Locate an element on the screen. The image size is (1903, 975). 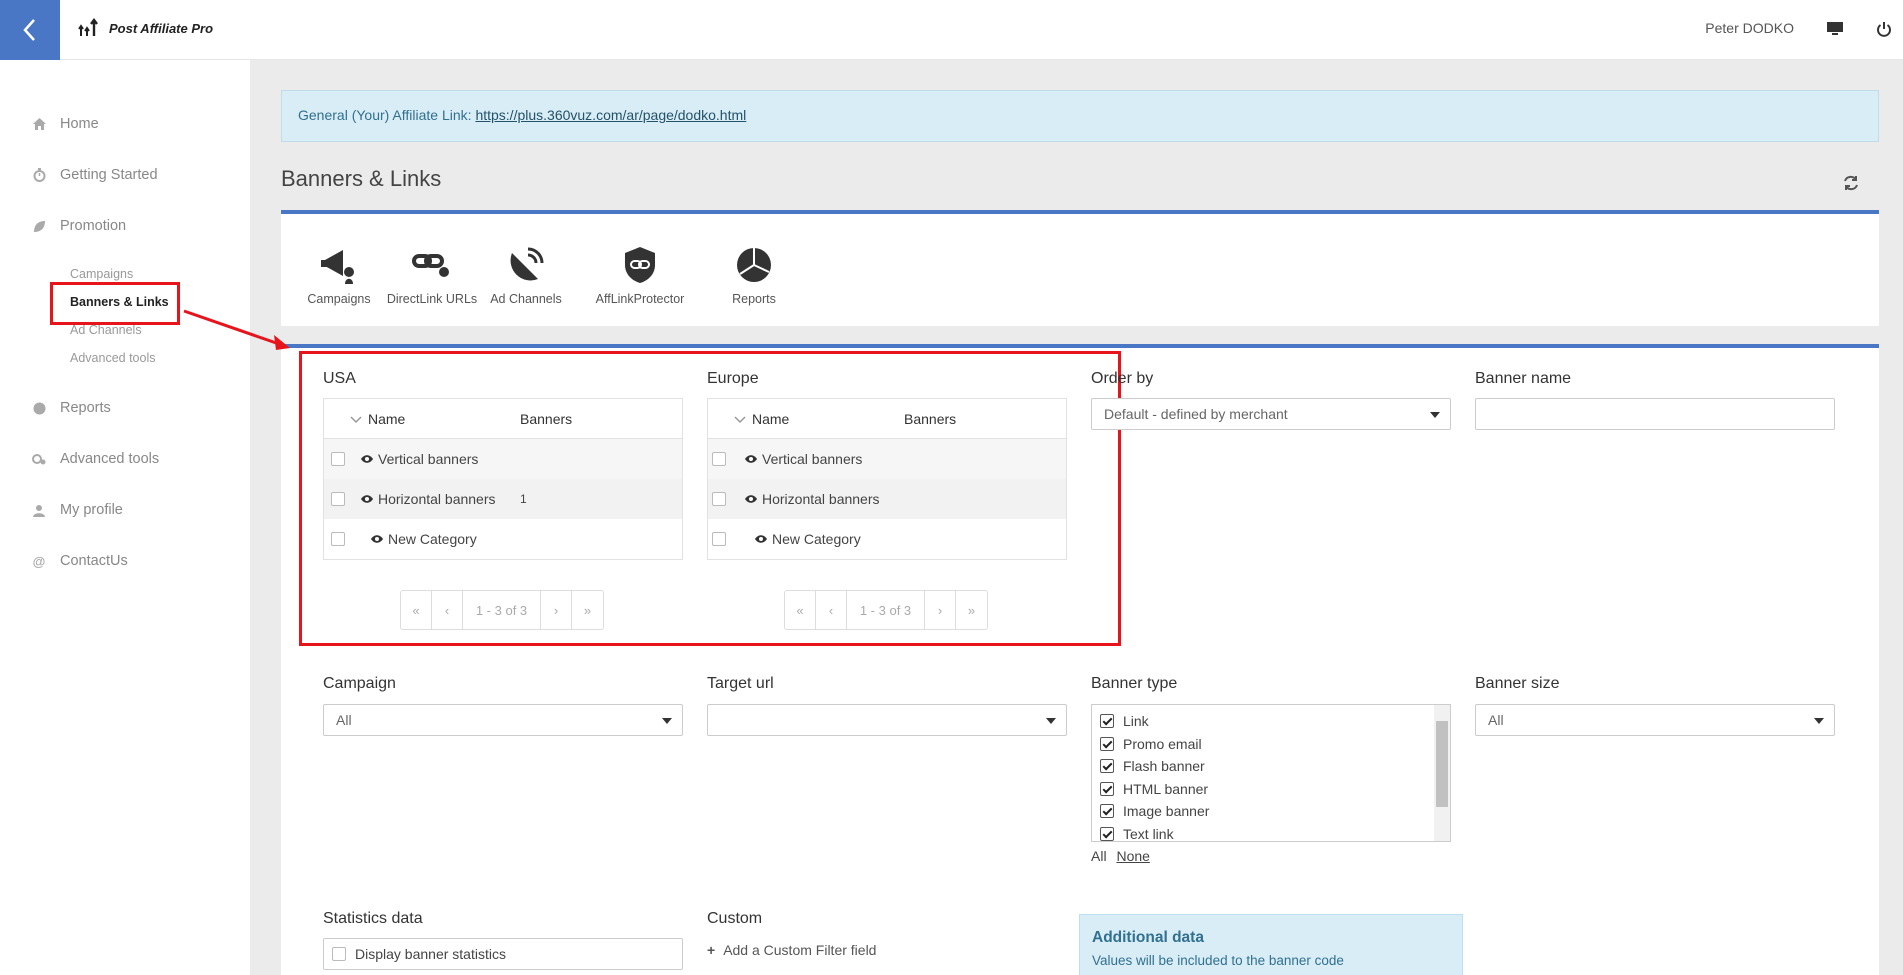
sidebar-item-home: Home is located at coordinates (65, 124).